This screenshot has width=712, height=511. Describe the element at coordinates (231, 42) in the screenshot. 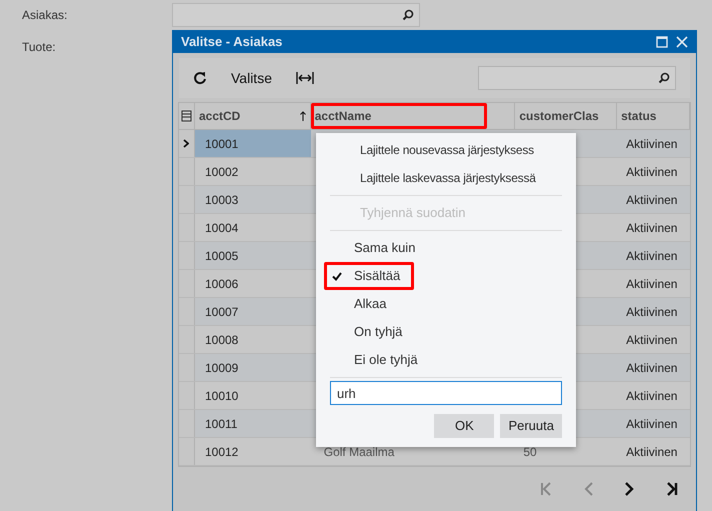

I see `dialog-title: Valitse - Asiakas` at that location.